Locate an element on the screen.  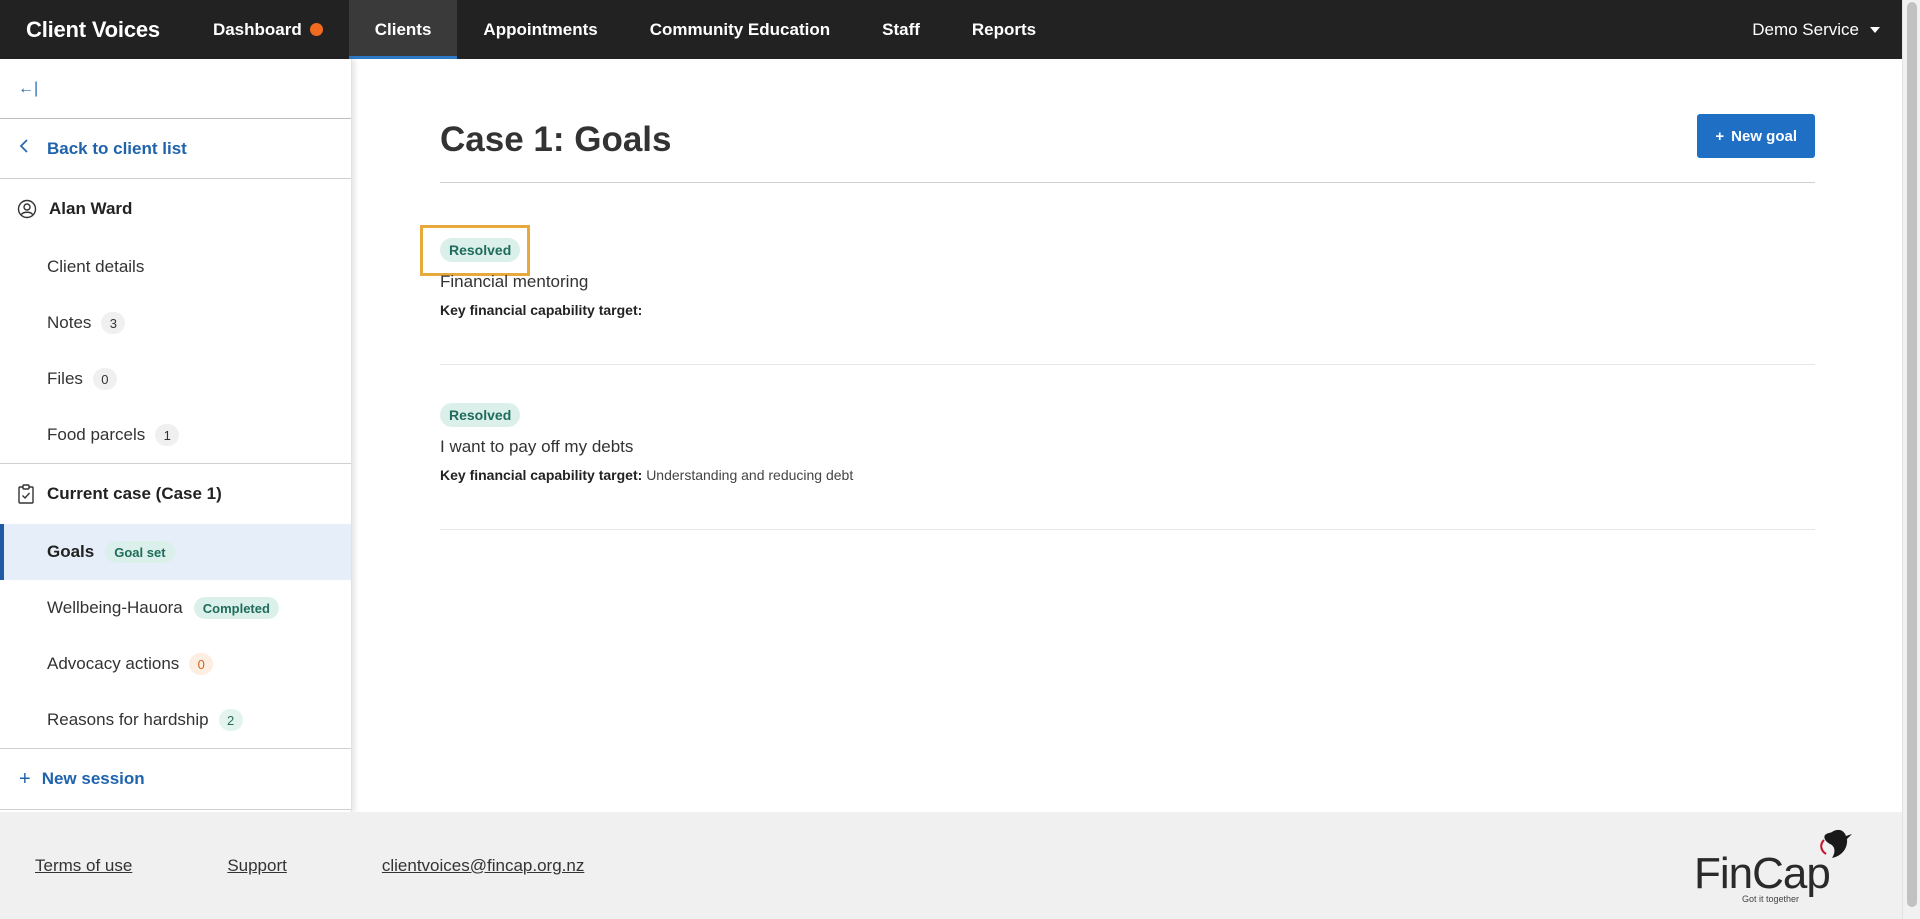
goal-set-badge: Goal set is located at coordinates (140, 552).